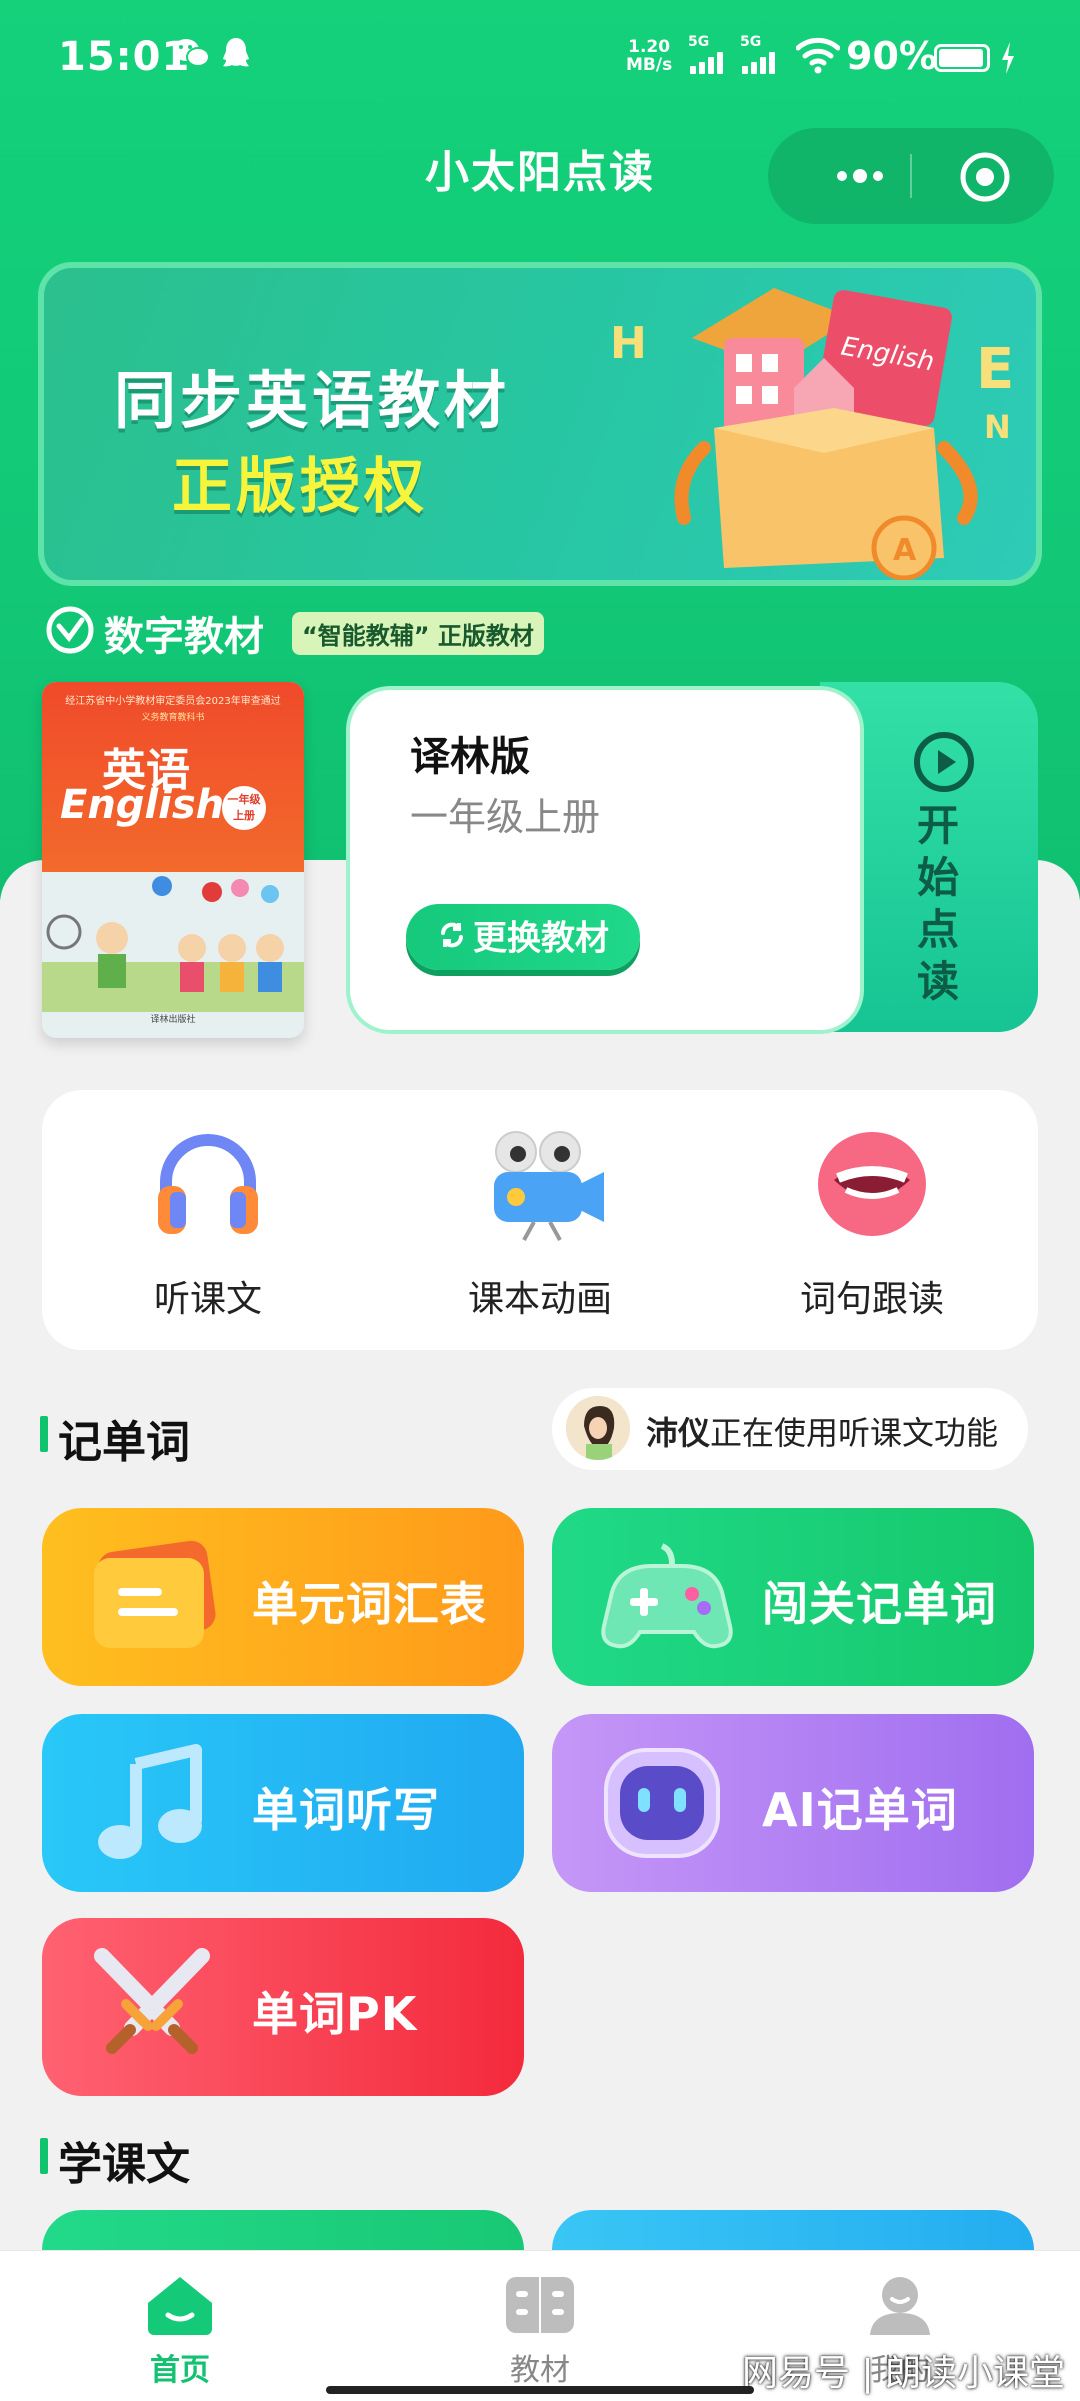 Image resolution: width=1080 pixels, height=2401 pixels. I want to click on banner-title: 同步英语教材, so click(312, 400).